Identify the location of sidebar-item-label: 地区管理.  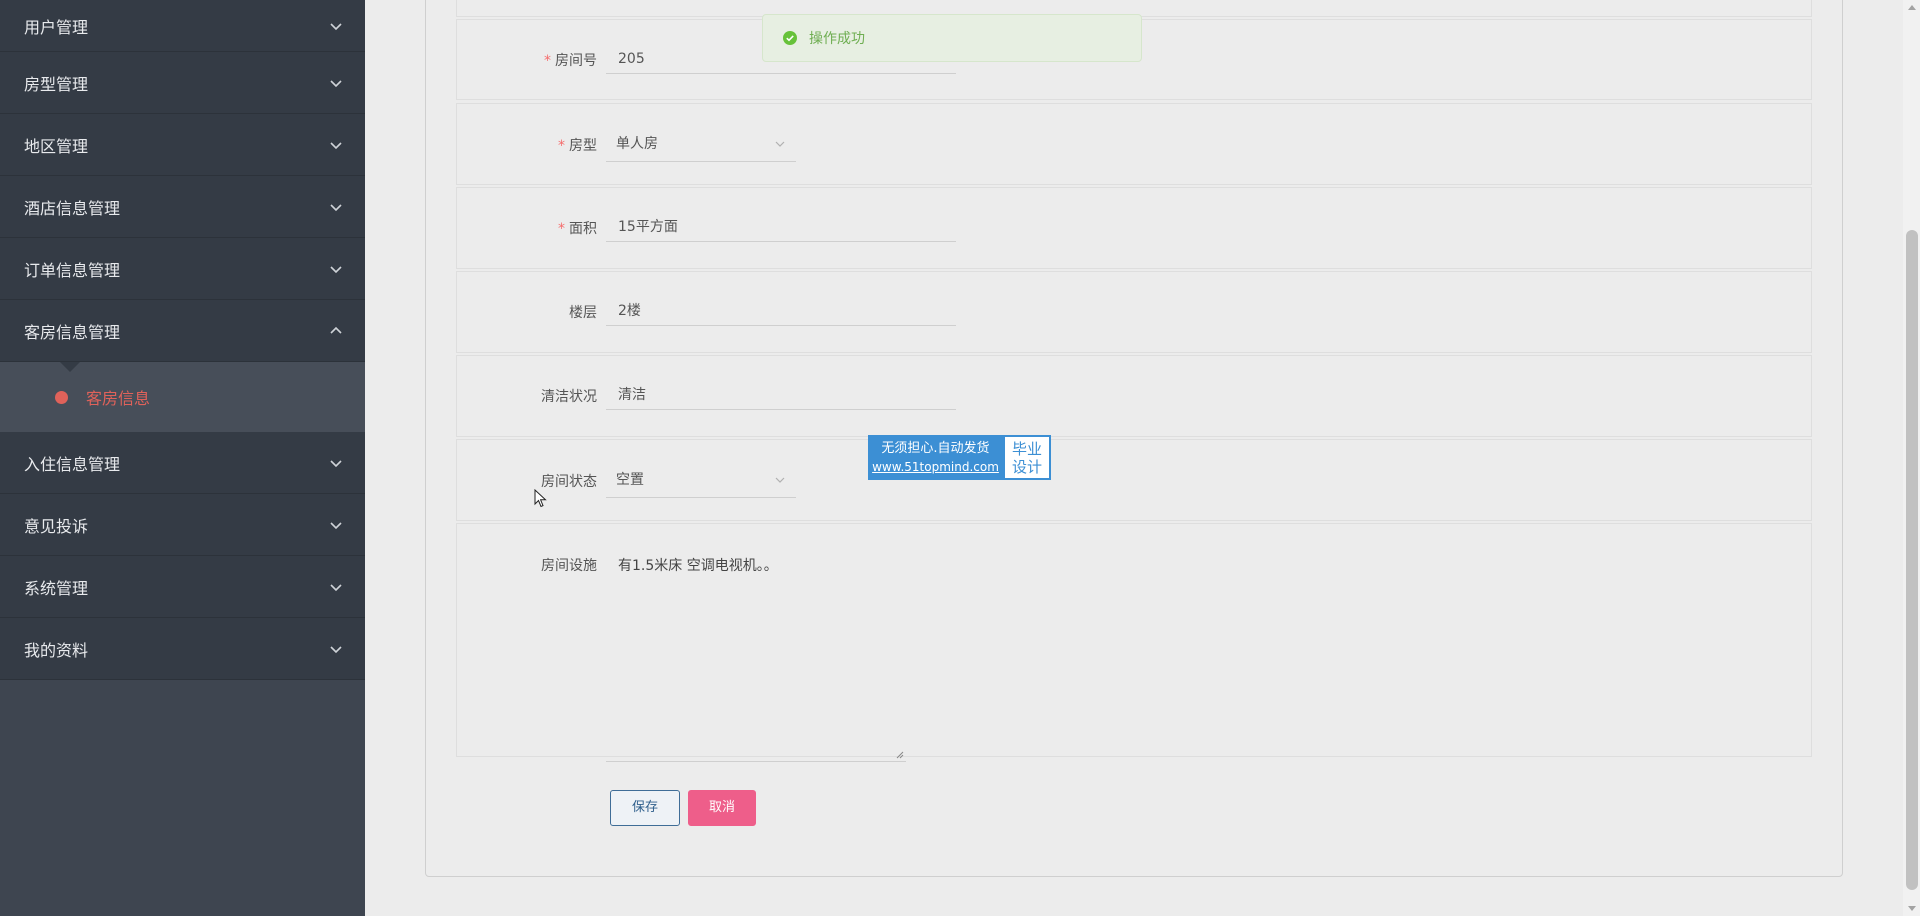
(56, 146).